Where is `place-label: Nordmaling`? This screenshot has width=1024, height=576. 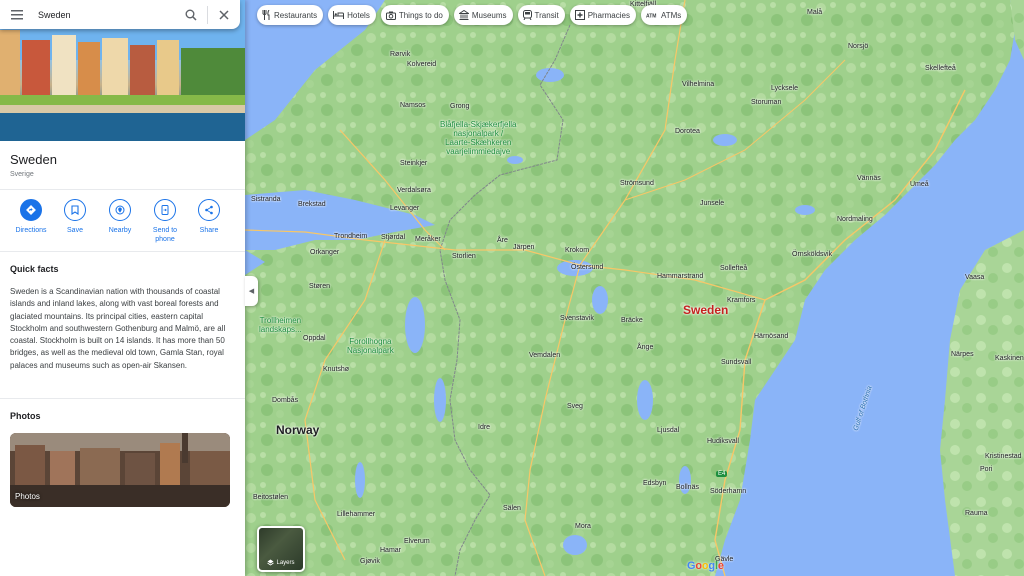
place-label: Nordmaling is located at coordinates (855, 219).